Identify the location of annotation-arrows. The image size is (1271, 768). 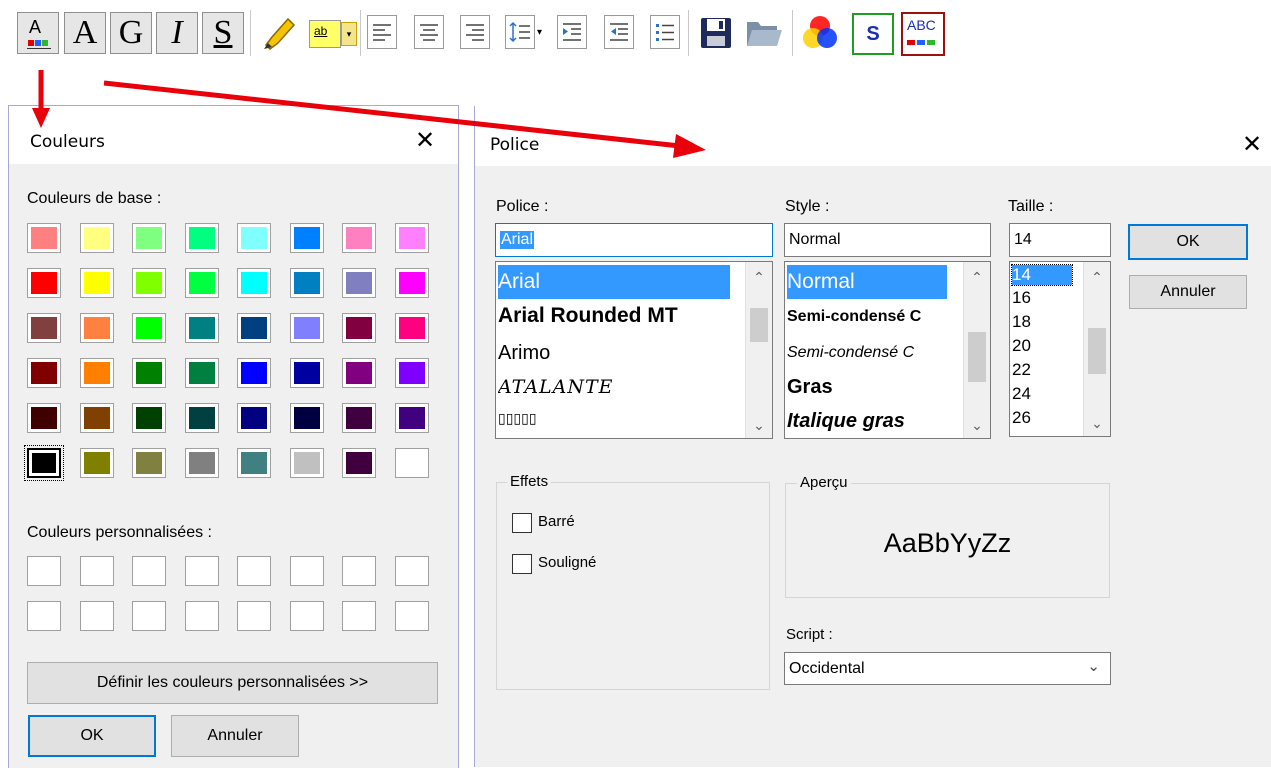
(369, 114).